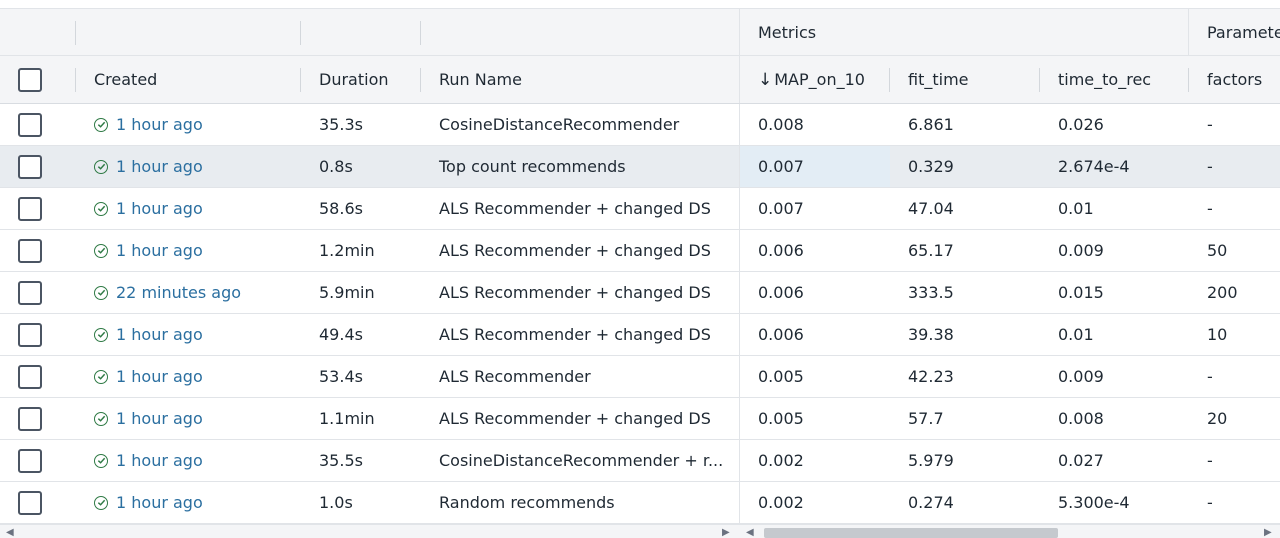 The width and height of the screenshot is (1280, 538). I want to click on pinned-column-divider, so click(739, 314).